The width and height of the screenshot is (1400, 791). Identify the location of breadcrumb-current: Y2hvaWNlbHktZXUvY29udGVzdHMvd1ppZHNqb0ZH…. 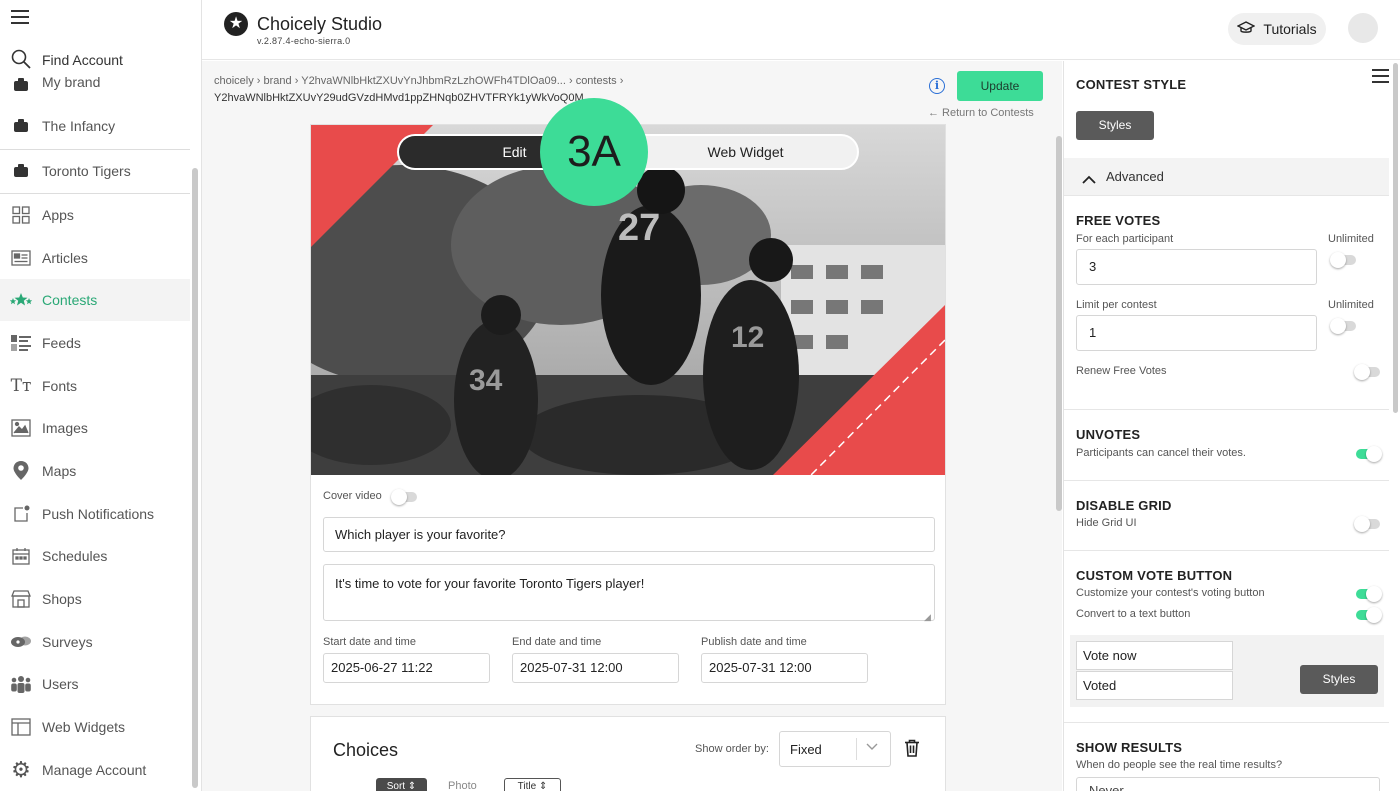
(399, 98).